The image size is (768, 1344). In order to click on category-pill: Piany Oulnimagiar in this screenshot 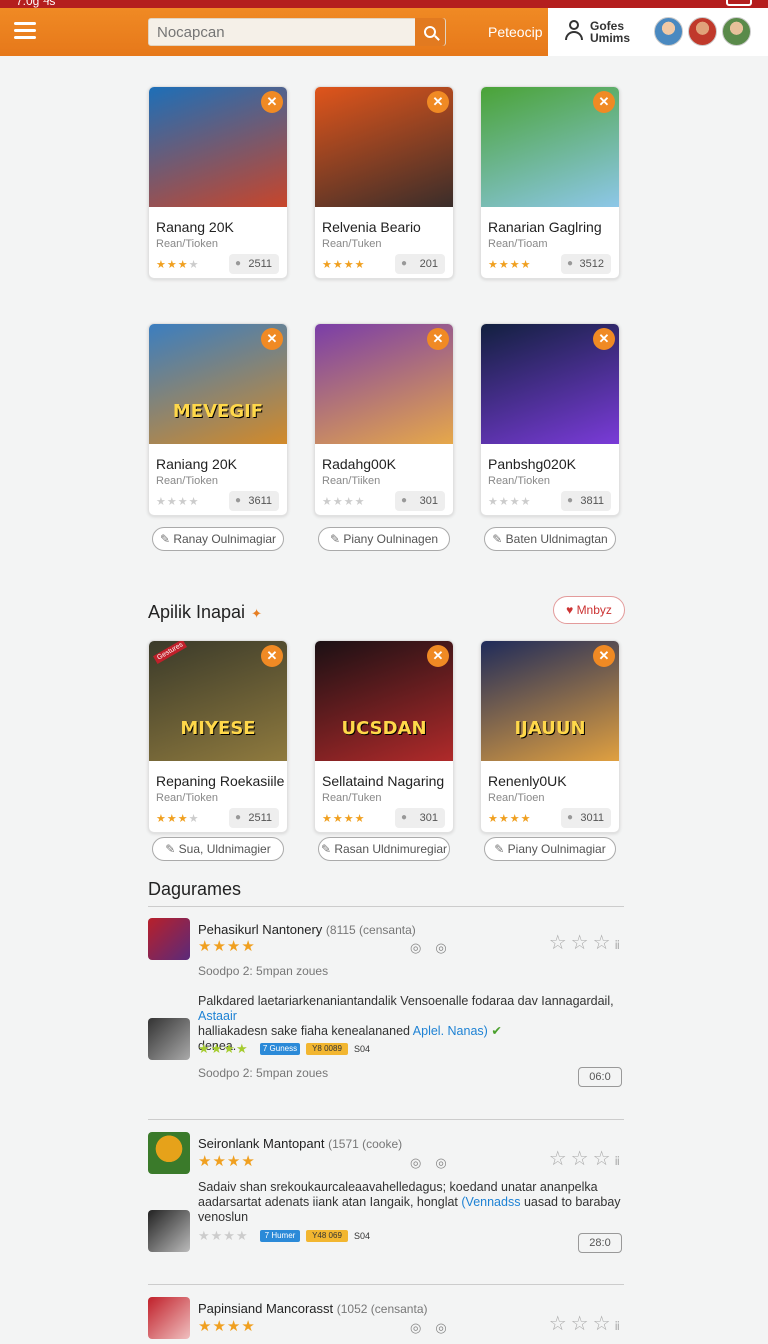, I will do `click(550, 849)`.